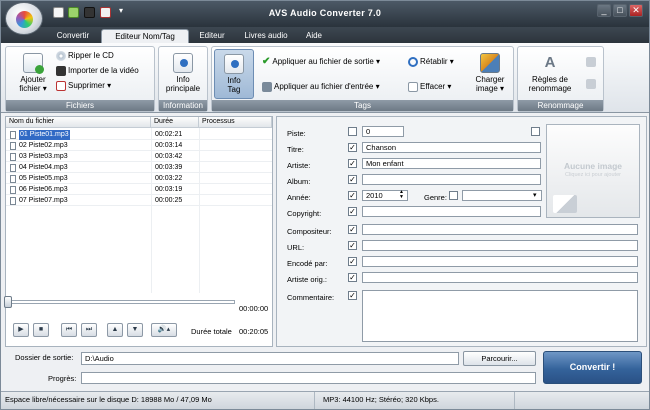  Describe the element at coordinates (103, 71) in the screenshot. I see `import-video-label: Importer de la vidéo` at that location.